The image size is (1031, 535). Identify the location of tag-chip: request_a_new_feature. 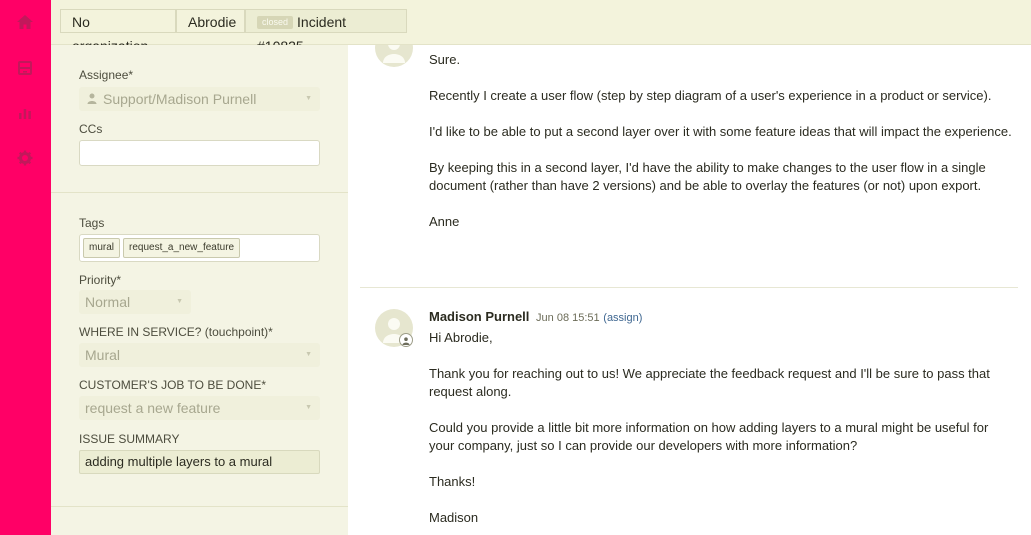
(182, 248).